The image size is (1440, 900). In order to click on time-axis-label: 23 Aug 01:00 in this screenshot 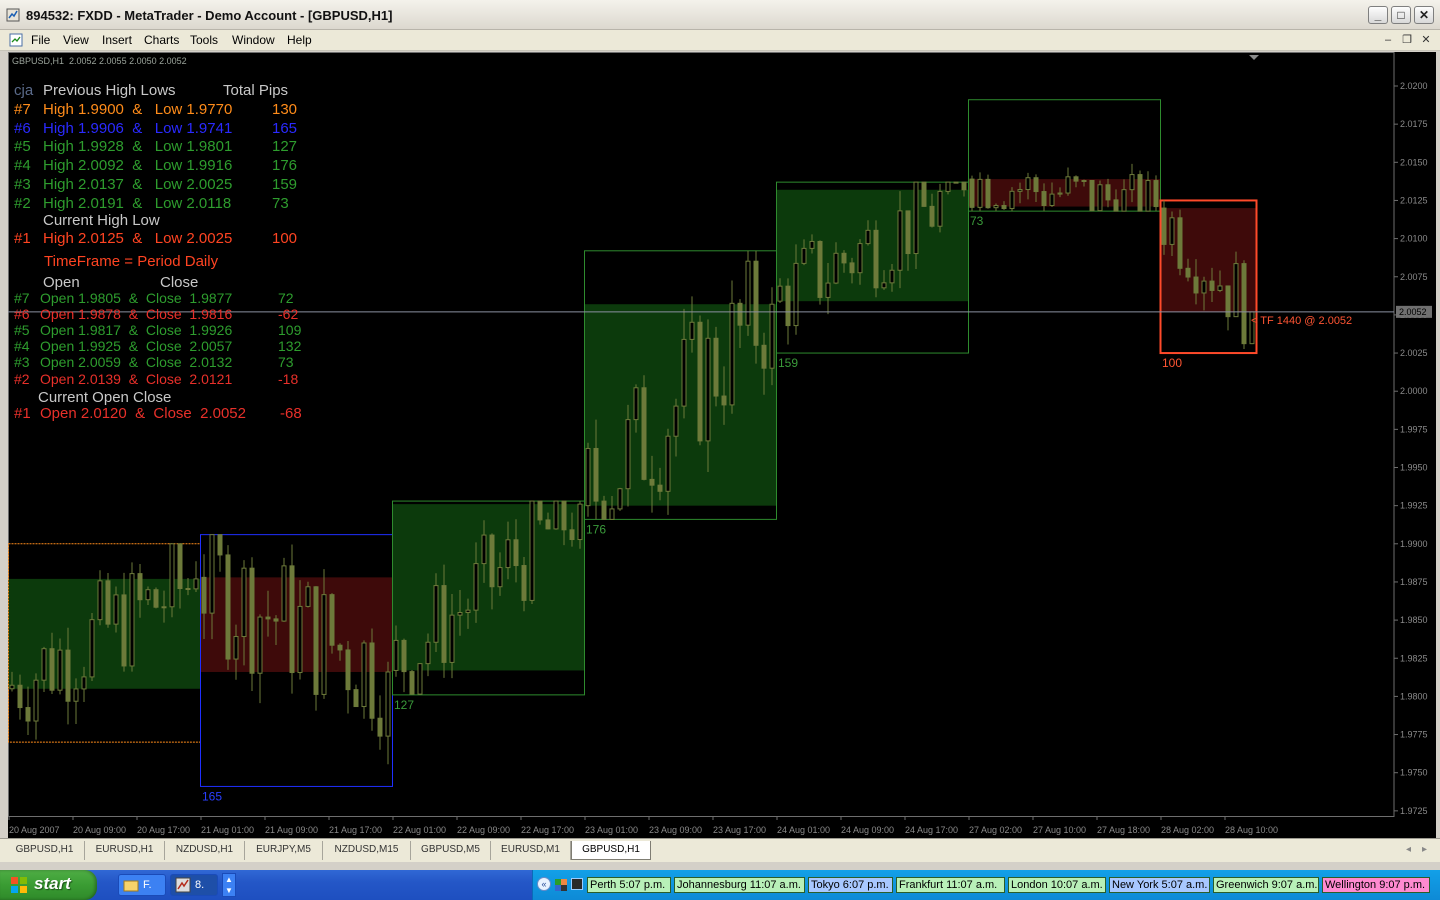, I will do `click(611, 830)`.